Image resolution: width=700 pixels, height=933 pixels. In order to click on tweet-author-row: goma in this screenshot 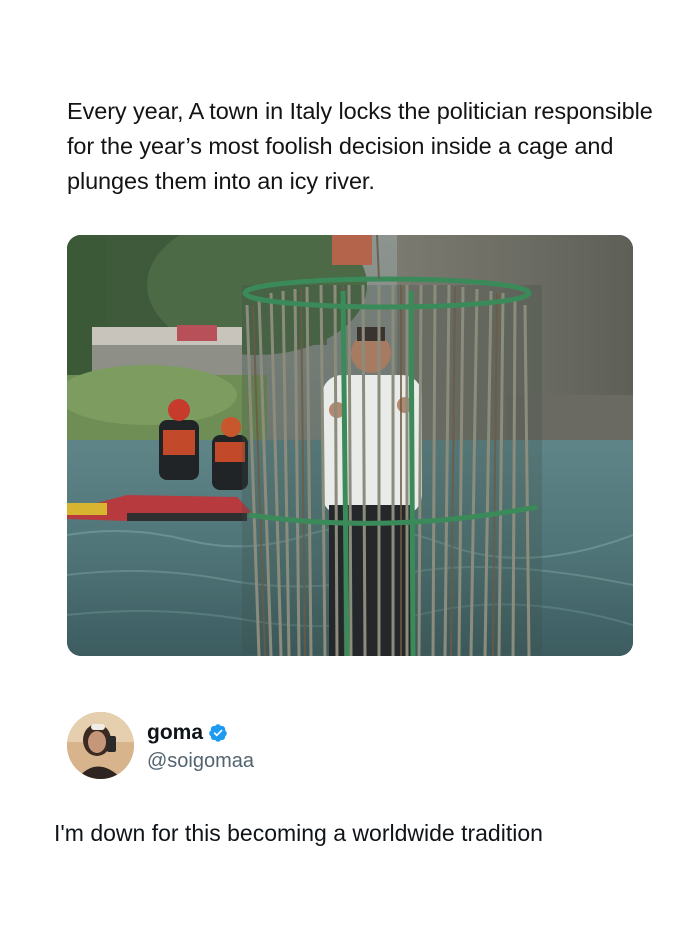, I will do `click(187, 733)`.